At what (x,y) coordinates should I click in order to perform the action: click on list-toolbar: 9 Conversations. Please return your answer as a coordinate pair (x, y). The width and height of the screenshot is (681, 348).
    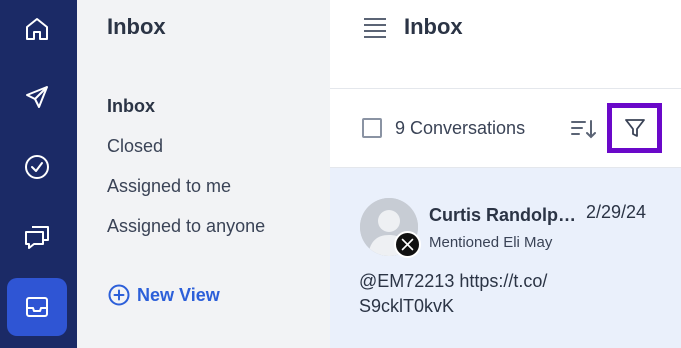
    Looking at the image, I should click on (505, 128).